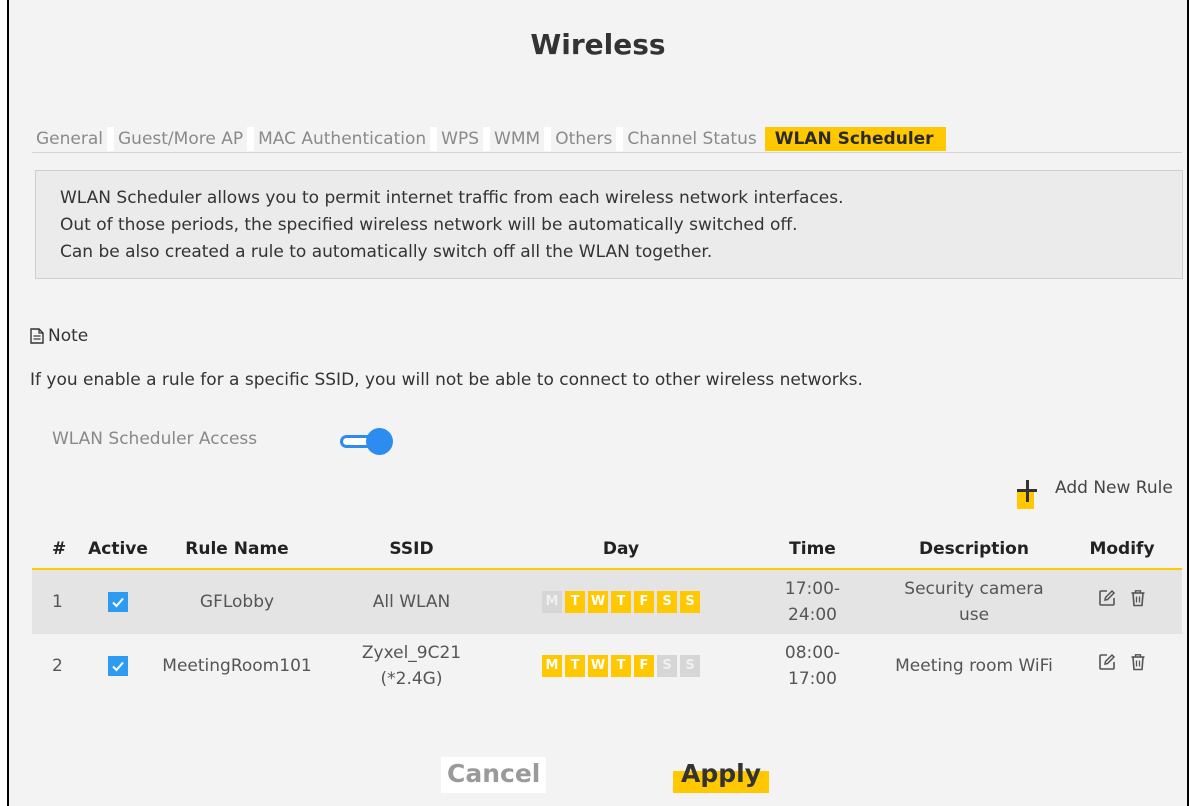 The width and height of the screenshot is (1189, 806). Describe the element at coordinates (411, 666) in the screenshot. I see `ssid-cell: Zyxel_9C21 (*2.4G)` at that location.